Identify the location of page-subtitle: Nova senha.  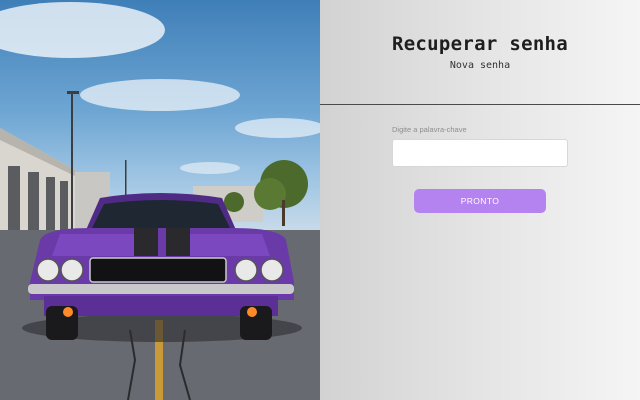
(480, 65).